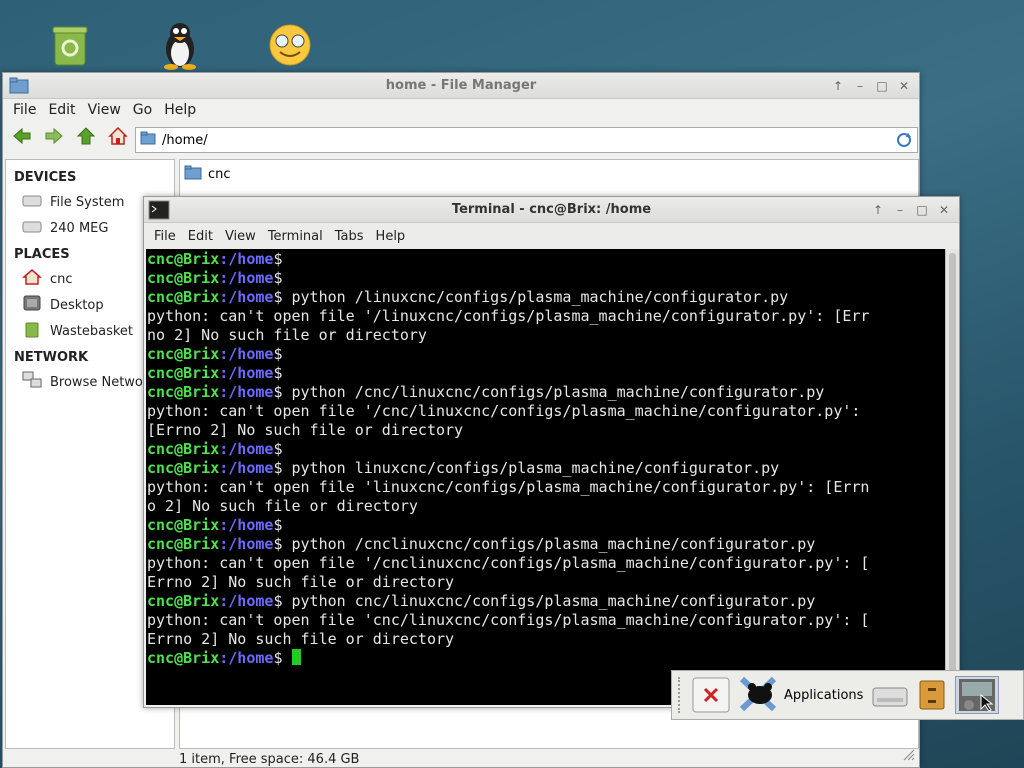 Image resolution: width=1024 pixels, height=768 pixels. What do you see at coordinates (142, 110) in the screenshot?
I see `menu-go: Go` at bounding box center [142, 110].